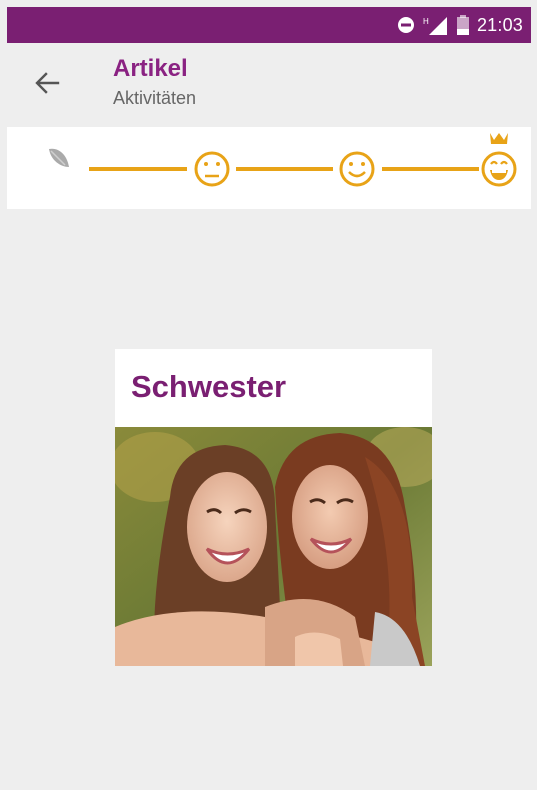 Image resolution: width=537 pixels, height=790 pixels. I want to click on progress-strip, so click(269, 168).